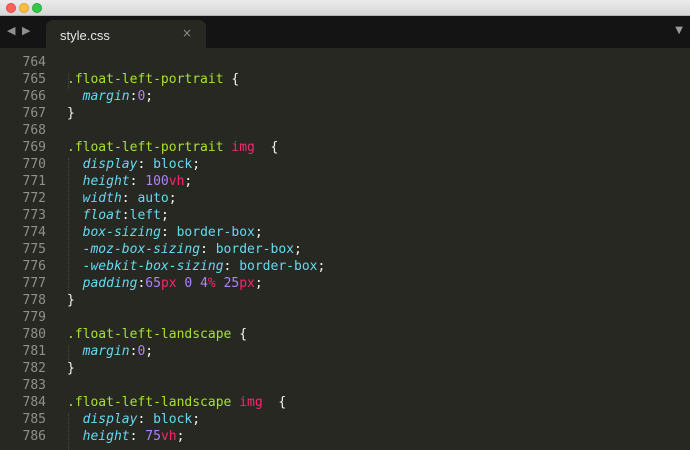 This screenshot has width=690, height=450. Describe the element at coordinates (345, 300) in the screenshot. I see `code-line: 778}` at that location.